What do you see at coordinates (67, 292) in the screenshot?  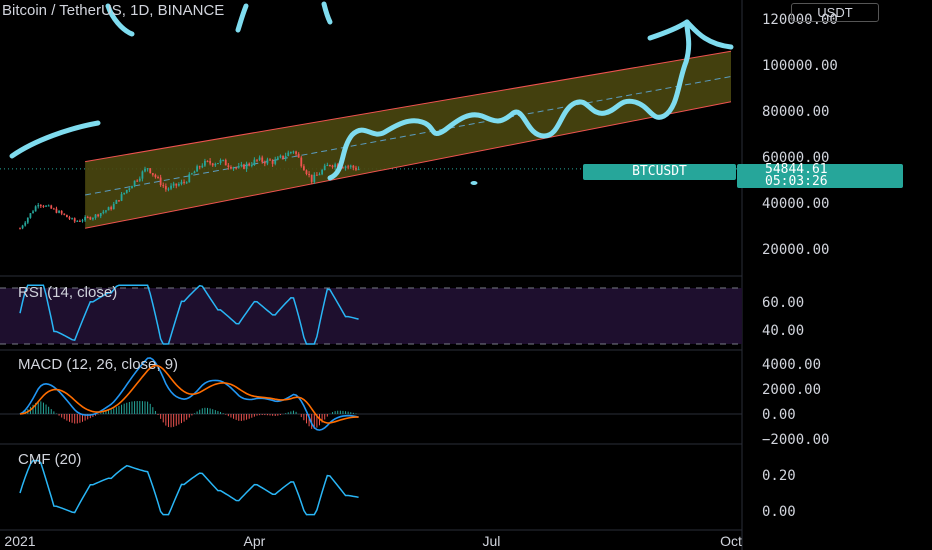 I see `rsi-title: RSI (14, close)` at bounding box center [67, 292].